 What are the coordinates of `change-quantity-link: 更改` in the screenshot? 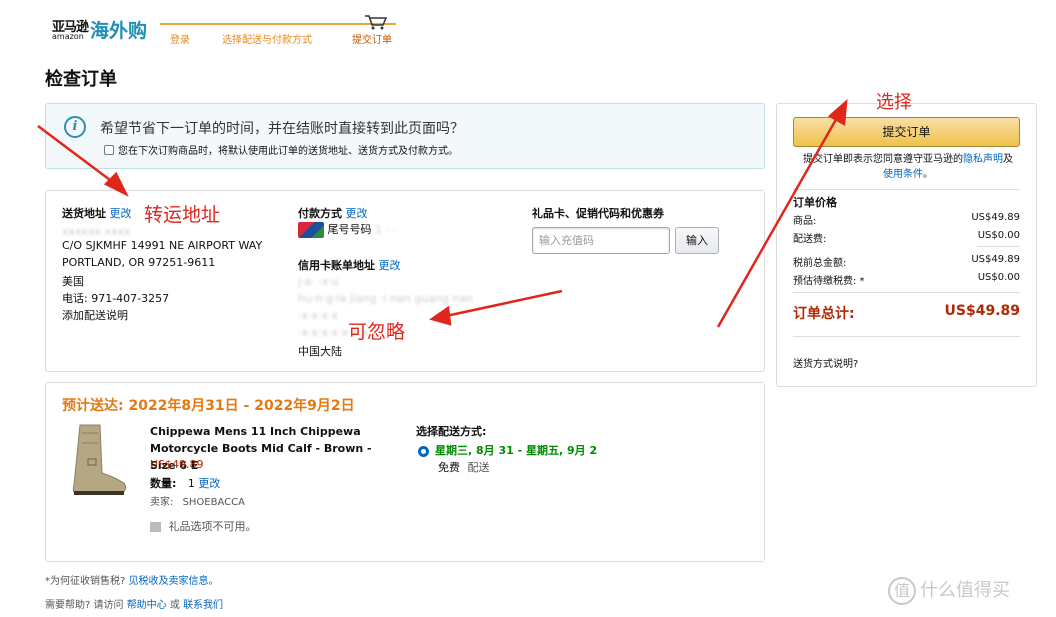 It's located at (209, 483).